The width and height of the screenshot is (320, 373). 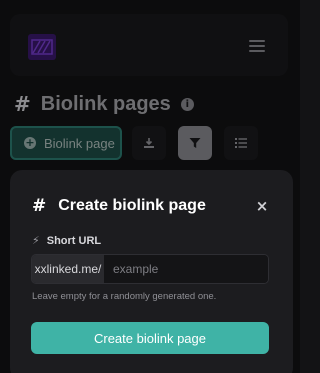 I want to click on download-button, so click(x=149, y=143).